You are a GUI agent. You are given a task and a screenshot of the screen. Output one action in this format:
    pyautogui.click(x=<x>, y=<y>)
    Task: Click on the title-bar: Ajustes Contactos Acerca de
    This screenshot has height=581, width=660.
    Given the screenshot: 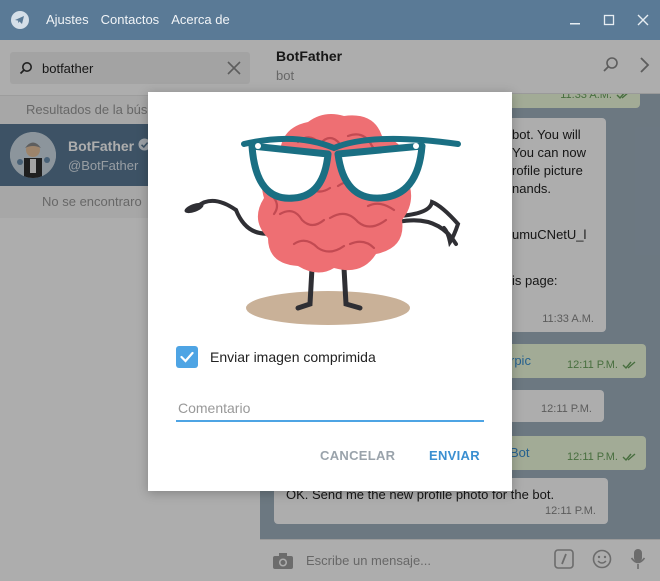 What is the action you would take?
    pyautogui.click(x=330, y=20)
    